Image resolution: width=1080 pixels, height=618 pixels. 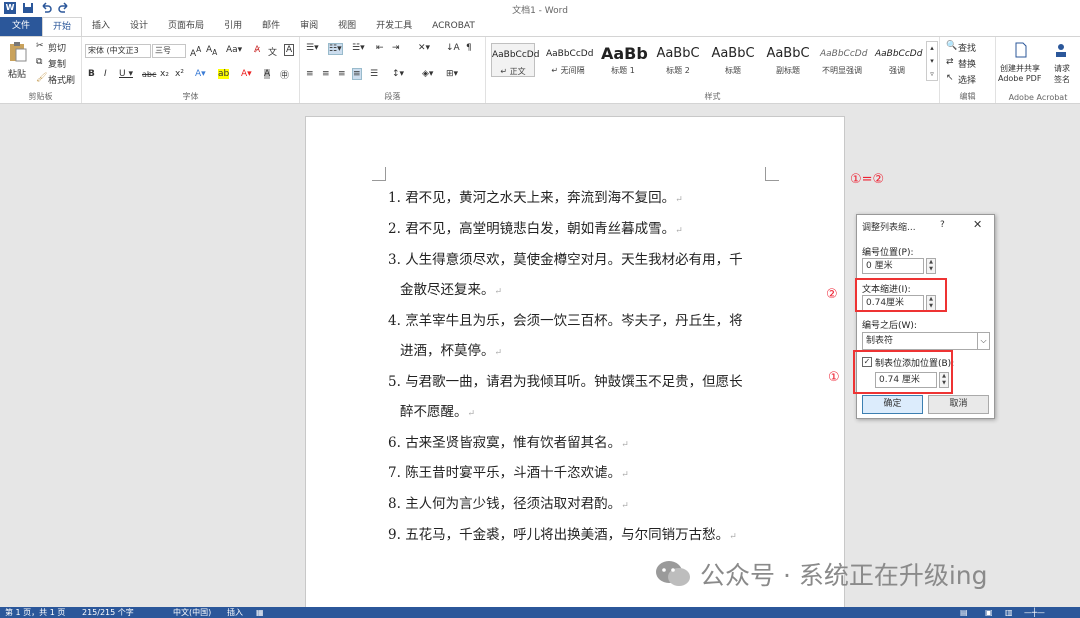 I want to click on list-item: 7. 陈王昔时宴平乐，斗酒十千恣欢谑。↵, so click(x=508, y=474).